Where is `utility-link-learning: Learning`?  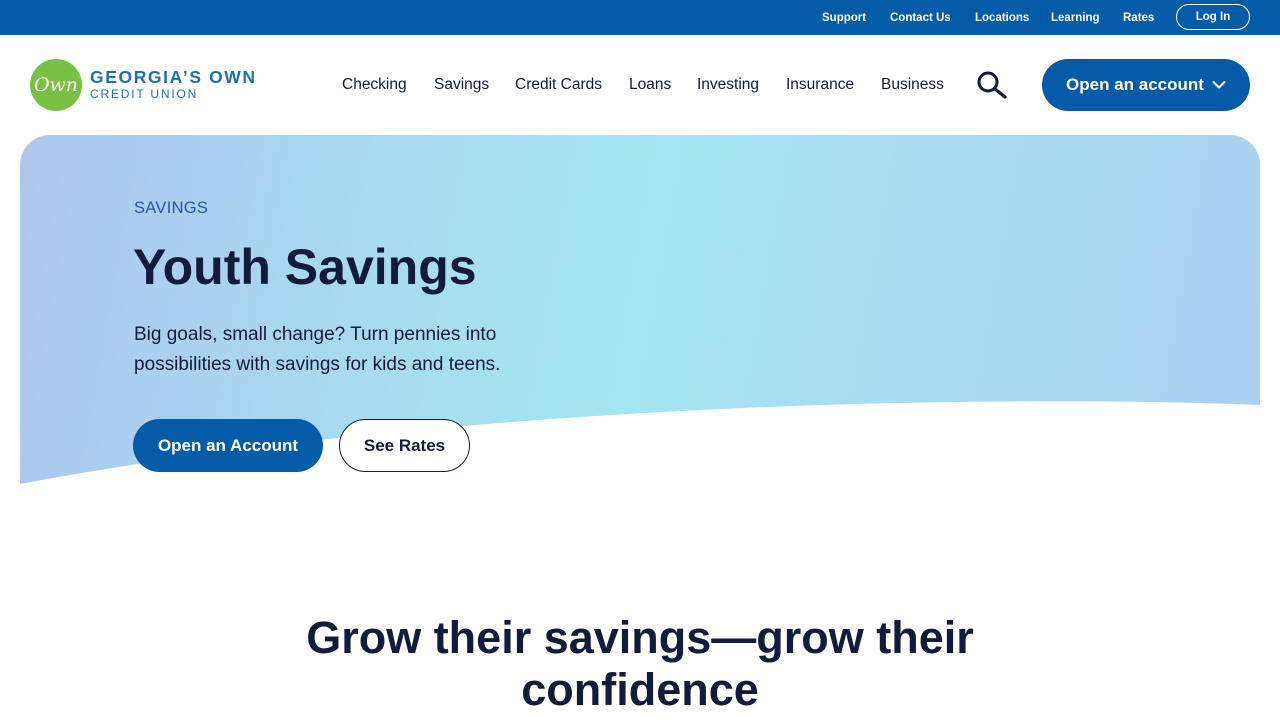
utility-link-learning: Learning is located at coordinates (1075, 18).